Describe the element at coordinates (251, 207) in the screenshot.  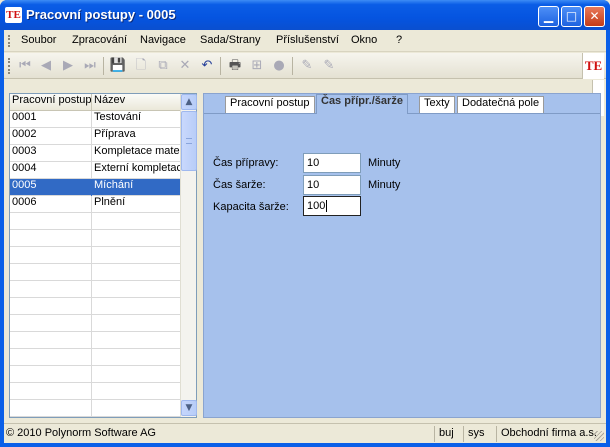
I see `batch-capacity-label: Kapacita šarže:` at that location.